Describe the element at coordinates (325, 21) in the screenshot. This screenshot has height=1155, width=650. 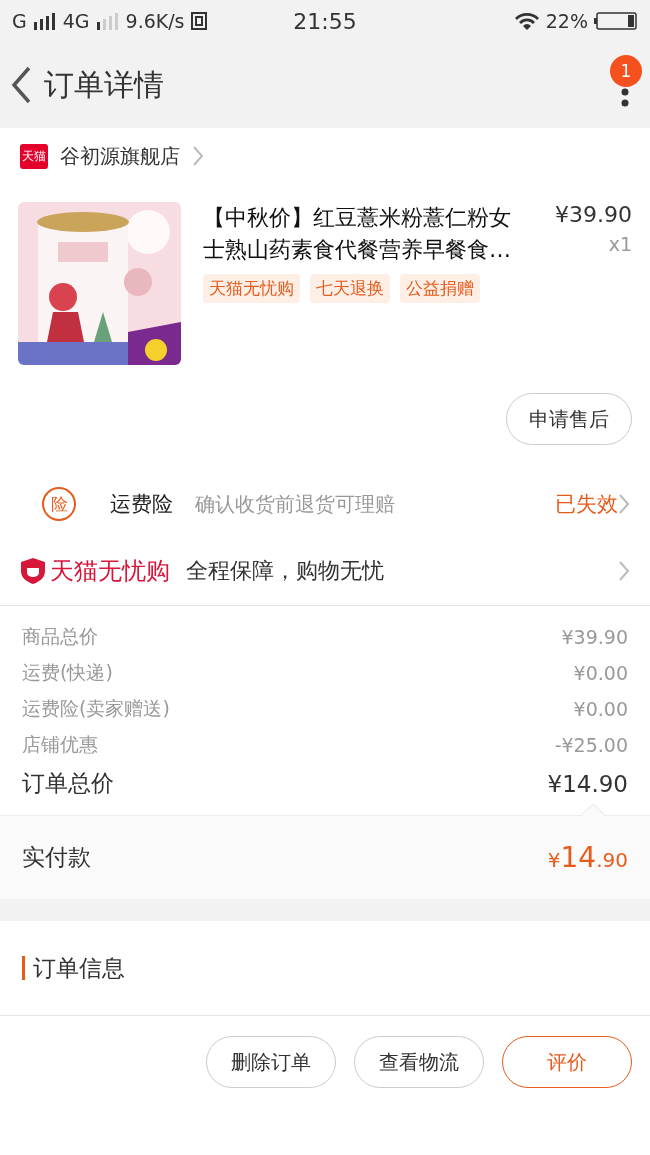
I see `clock-text: 21:55` at that location.